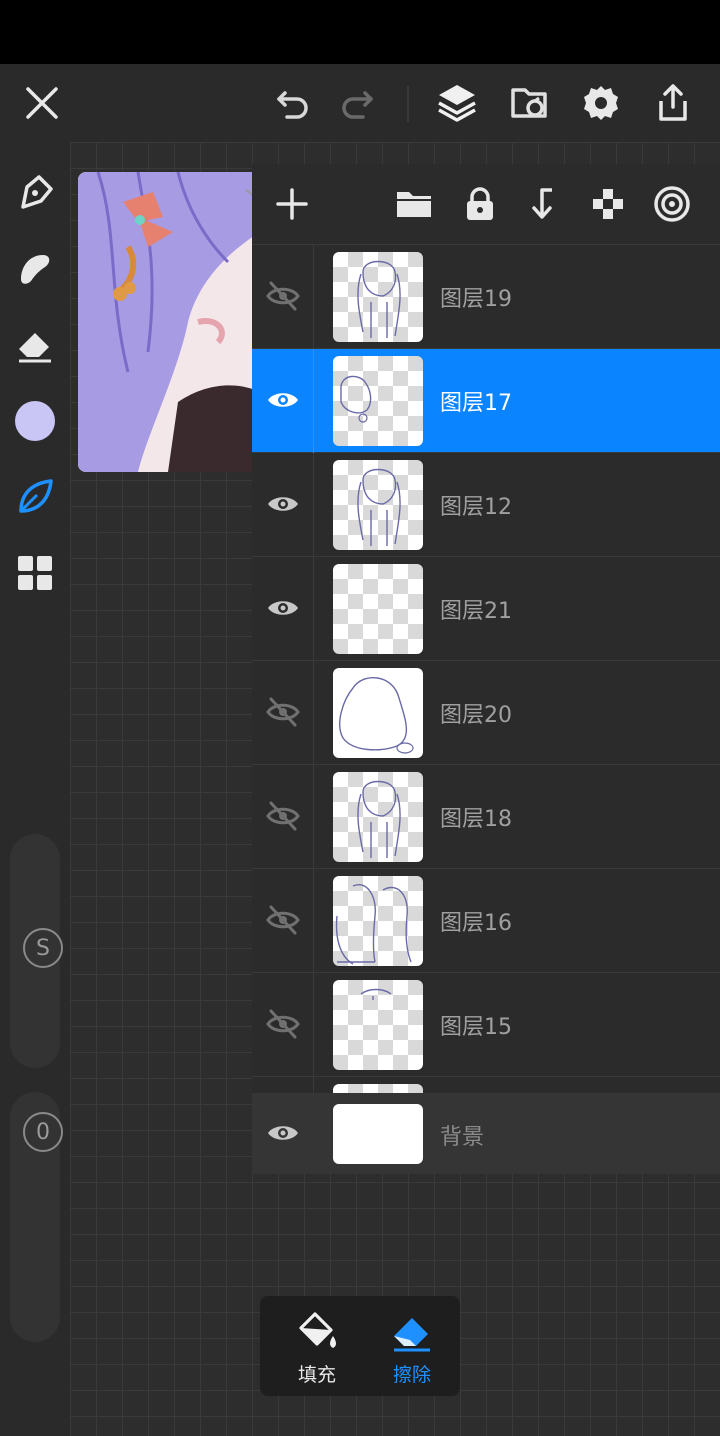 The height and width of the screenshot is (1436, 720). I want to click on artwork-preview, so click(169, 322).